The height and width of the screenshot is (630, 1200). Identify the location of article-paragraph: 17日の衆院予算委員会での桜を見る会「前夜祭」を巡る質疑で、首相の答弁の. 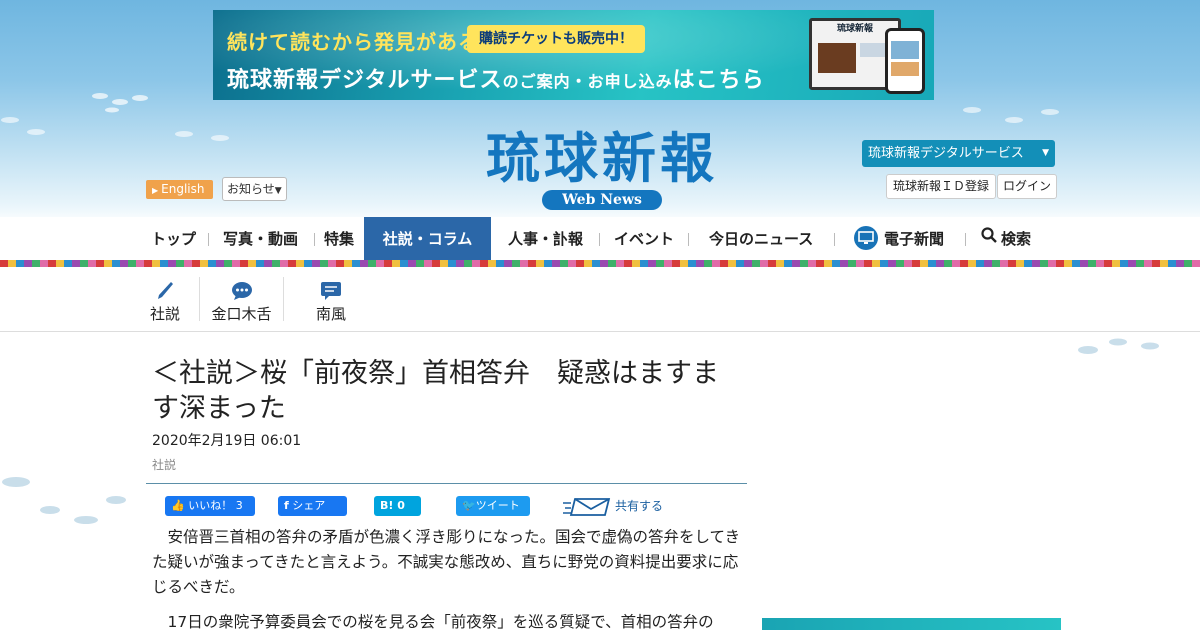
(440, 621).